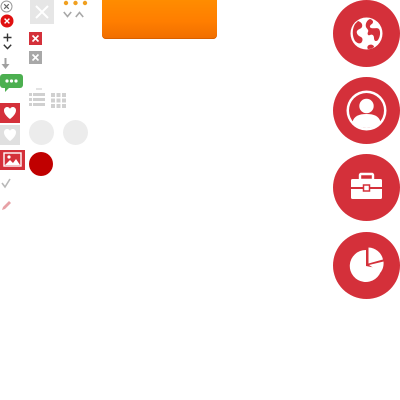 The image size is (400, 400). What do you see at coordinates (7, 37) in the screenshot?
I see `plus-icon` at bounding box center [7, 37].